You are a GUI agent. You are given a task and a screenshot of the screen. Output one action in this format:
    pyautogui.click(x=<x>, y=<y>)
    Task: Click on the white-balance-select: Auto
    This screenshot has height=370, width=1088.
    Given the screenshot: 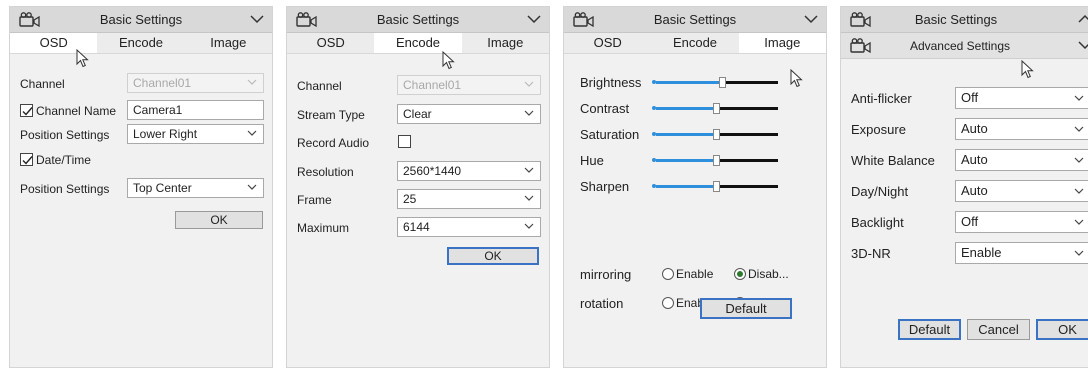 What is the action you would take?
    pyautogui.click(x=1021, y=160)
    